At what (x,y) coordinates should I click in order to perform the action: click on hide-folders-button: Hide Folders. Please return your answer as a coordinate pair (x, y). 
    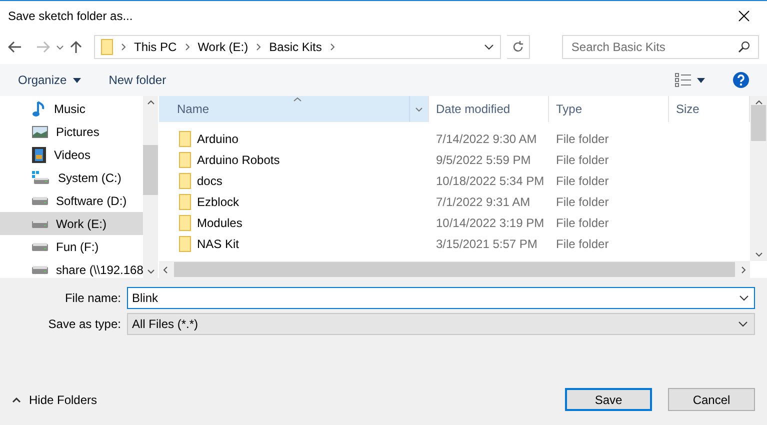
    Looking at the image, I should click on (55, 399).